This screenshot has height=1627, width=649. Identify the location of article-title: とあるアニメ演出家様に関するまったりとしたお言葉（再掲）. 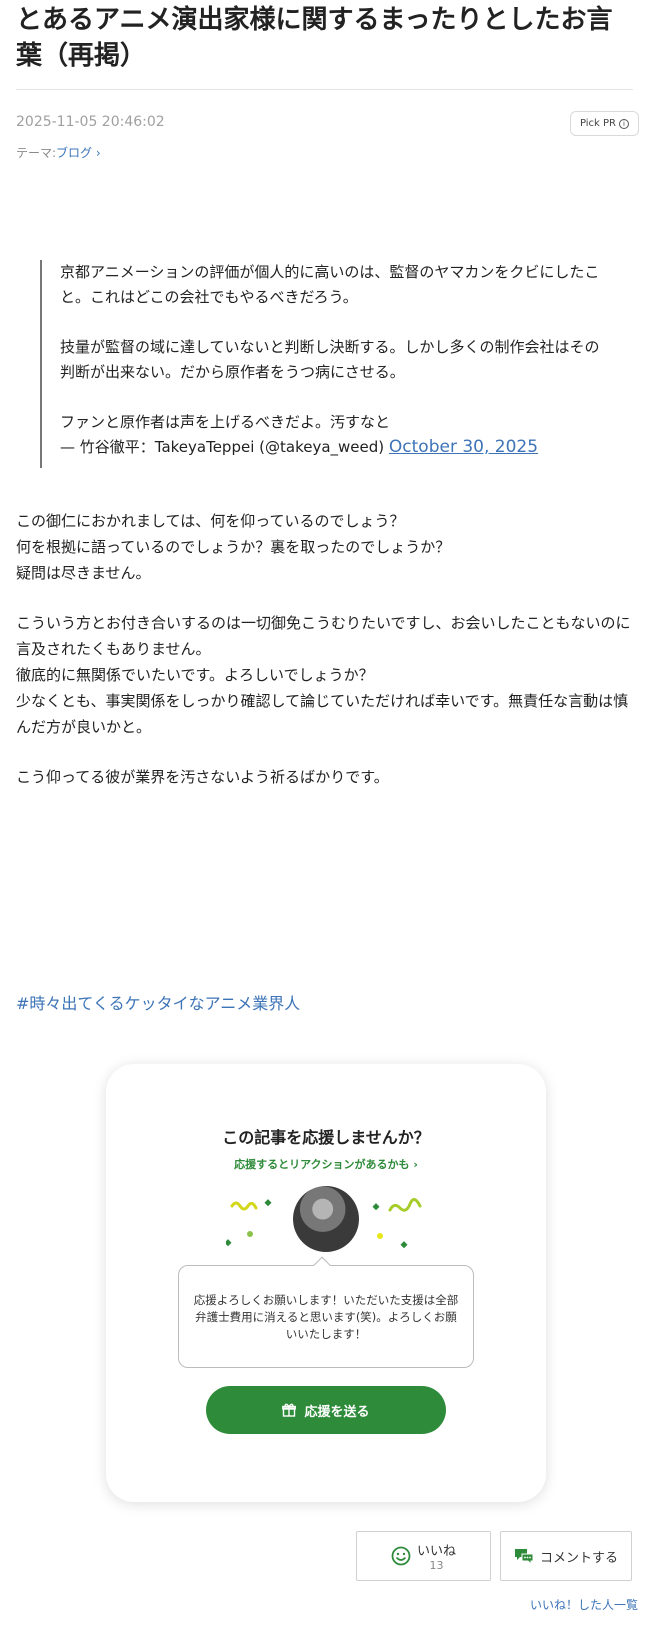
(314, 38).